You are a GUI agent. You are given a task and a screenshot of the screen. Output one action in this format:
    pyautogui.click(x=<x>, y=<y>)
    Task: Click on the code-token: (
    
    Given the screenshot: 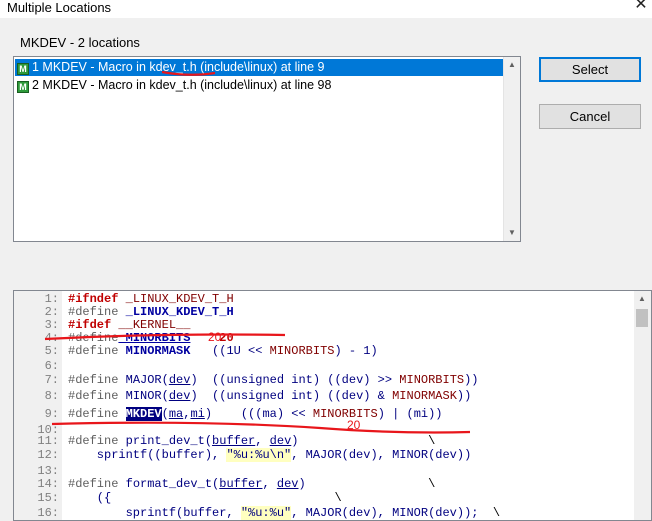 What is the action you would take?
    pyautogui.click(x=165, y=414)
    